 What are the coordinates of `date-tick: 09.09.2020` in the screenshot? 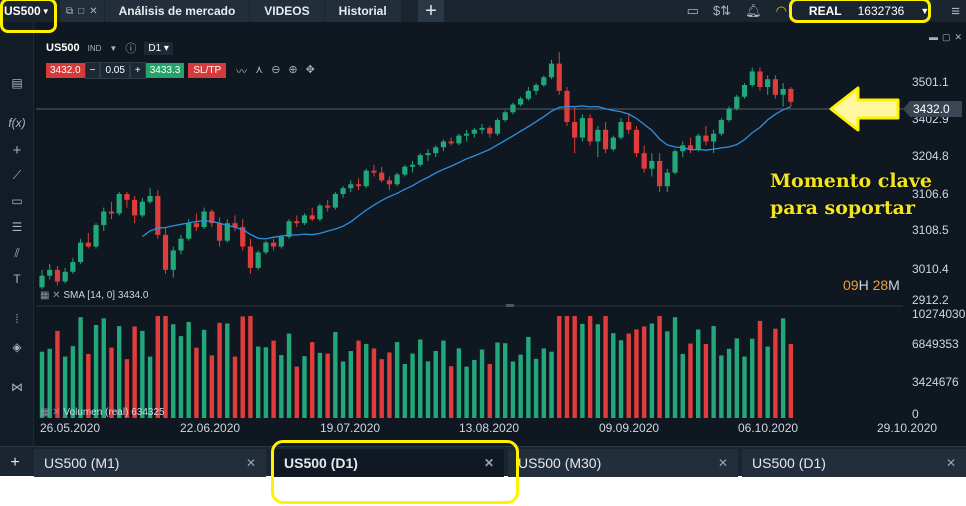 It's located at (629, 428).